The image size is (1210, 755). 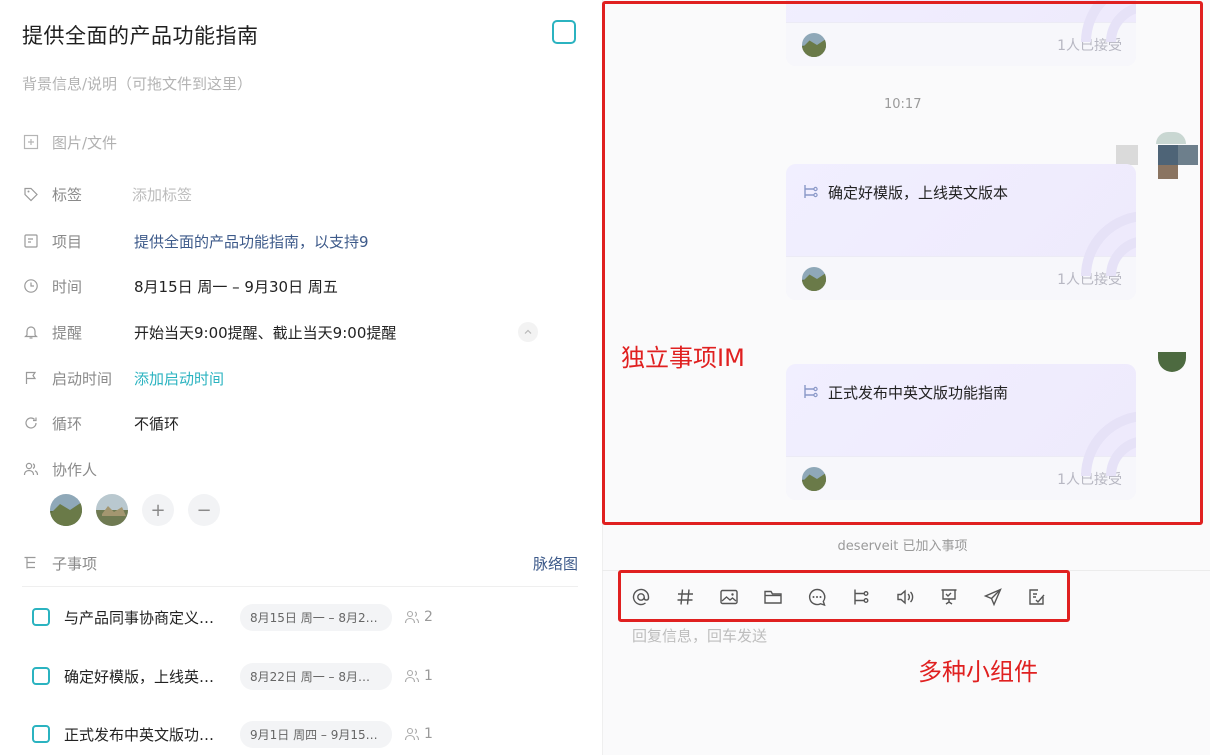 What do you see at coordinates (300, 586) in the screenshot?
I see `divider` at bounding box center [300, 586].